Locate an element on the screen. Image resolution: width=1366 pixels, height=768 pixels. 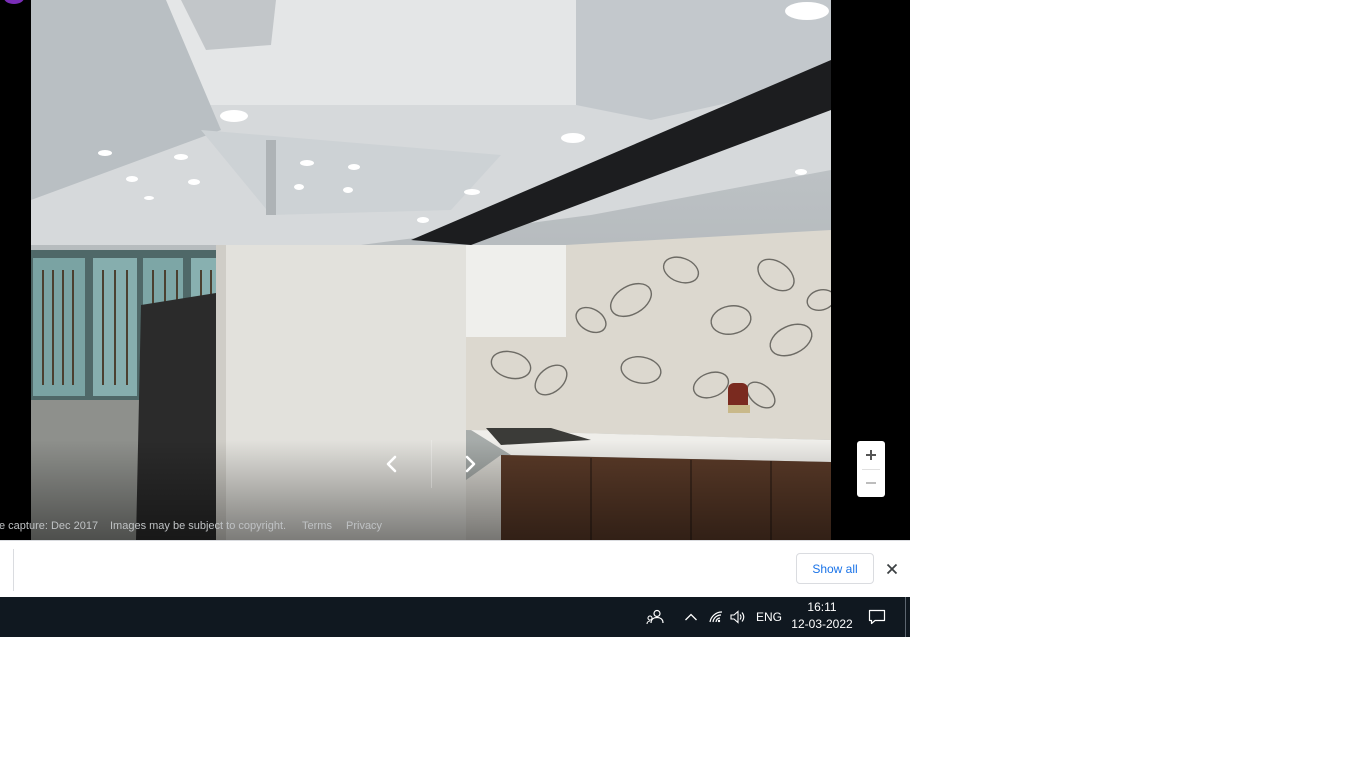
clock: 16:11 12-03-2022 is located at coordinates (822, 617).